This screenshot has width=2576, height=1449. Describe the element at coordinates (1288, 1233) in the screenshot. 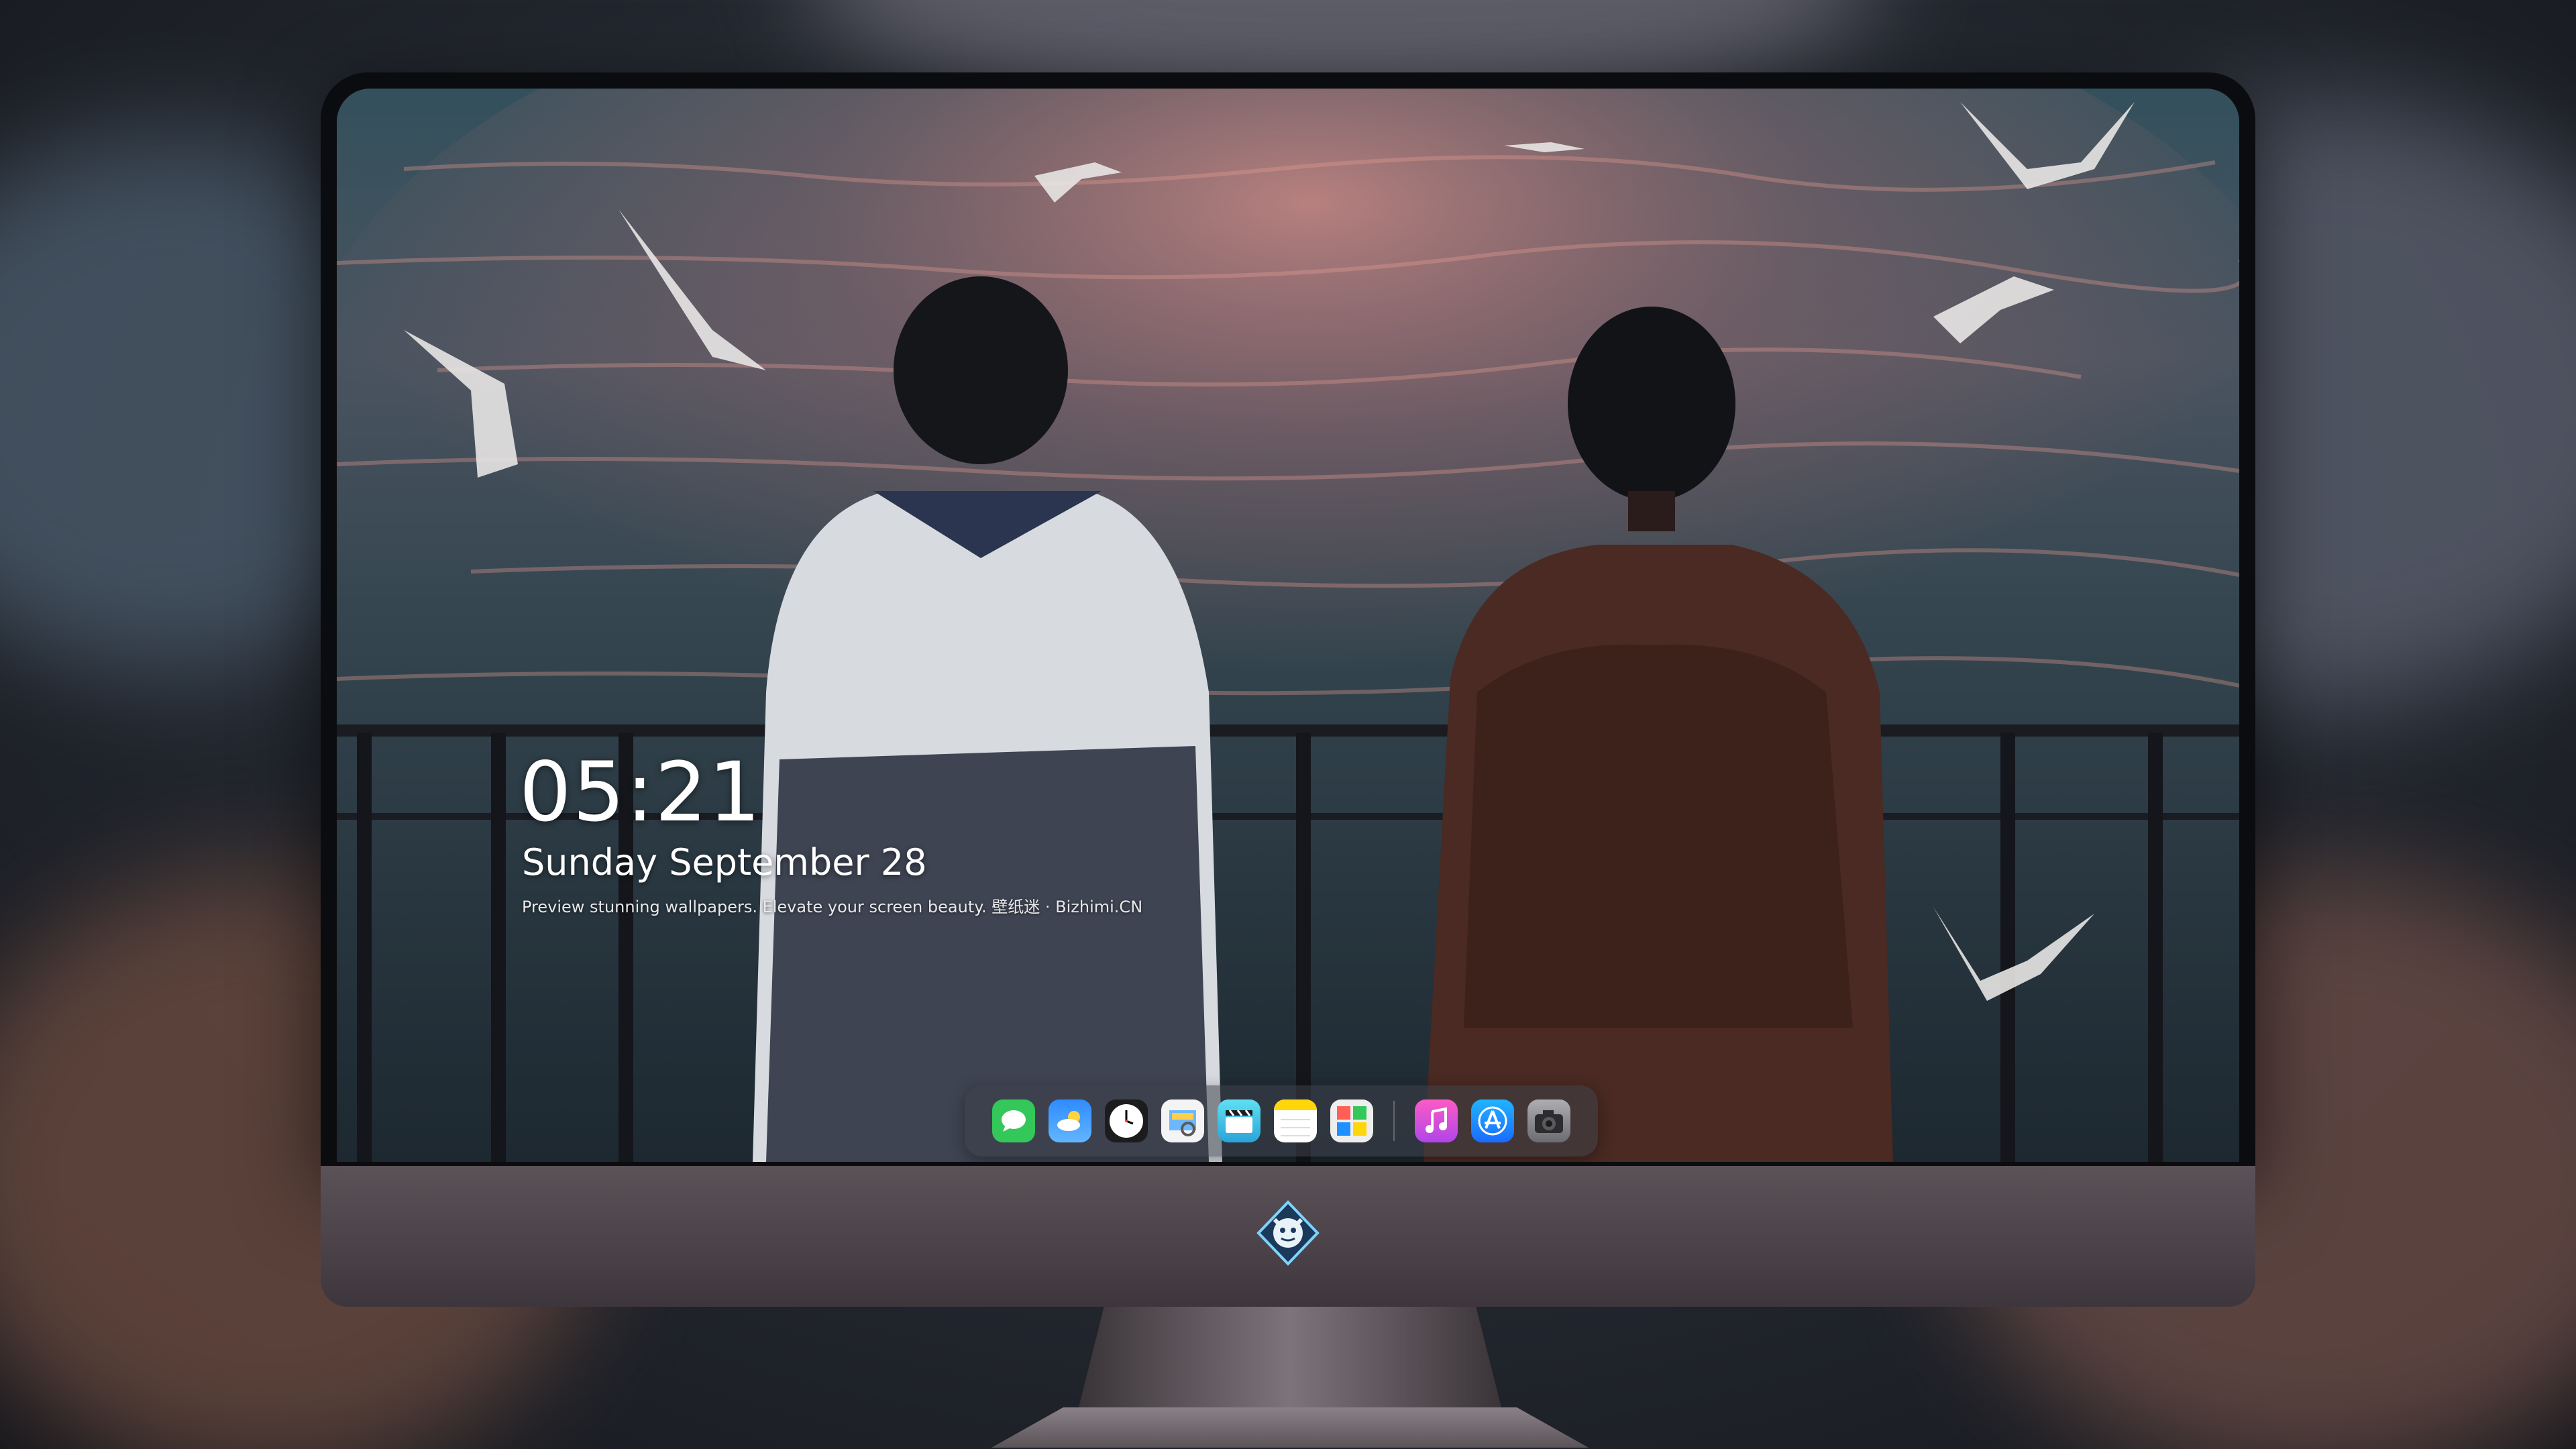

I see `brand-mascot-icon` at that location.